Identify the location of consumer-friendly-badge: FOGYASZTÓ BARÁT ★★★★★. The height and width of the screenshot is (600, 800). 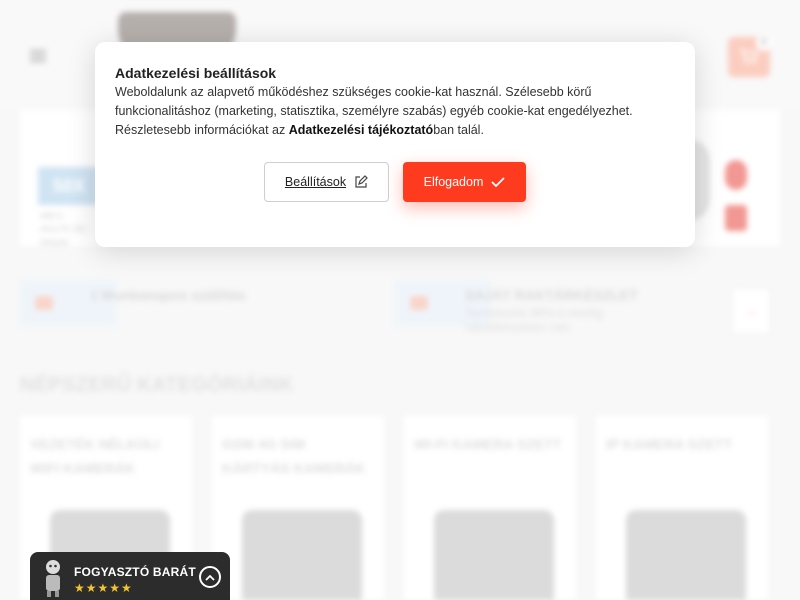
(130, 576).